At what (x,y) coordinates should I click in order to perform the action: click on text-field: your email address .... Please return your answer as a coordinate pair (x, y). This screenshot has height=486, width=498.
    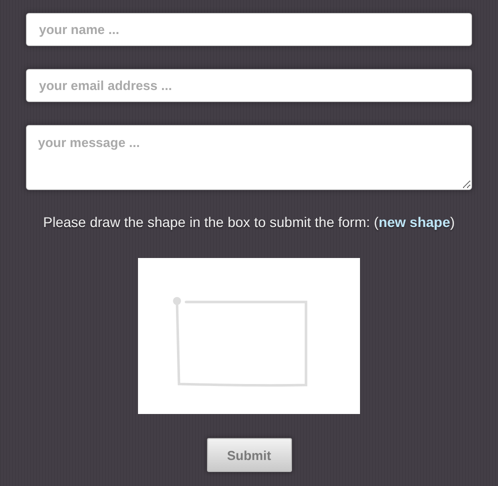
    Looking at the image, I should click on (249, 85).